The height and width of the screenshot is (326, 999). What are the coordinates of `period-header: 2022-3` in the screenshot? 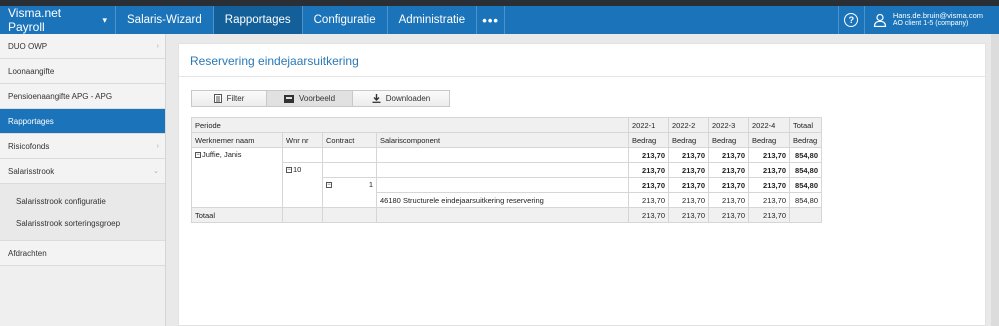 It's located at (728, 125).